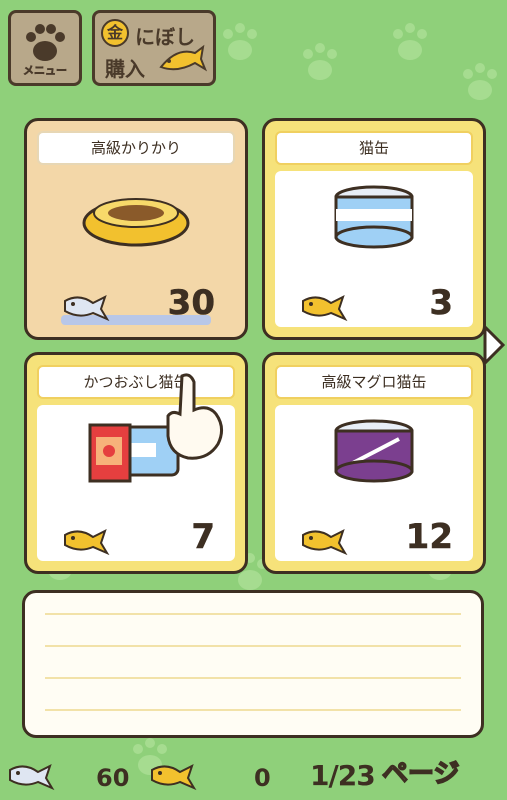 The width and height of the screenshot is (507, 800). I want to click on footer-bar: 60 0 1/23 ページ, so click(253, 778).